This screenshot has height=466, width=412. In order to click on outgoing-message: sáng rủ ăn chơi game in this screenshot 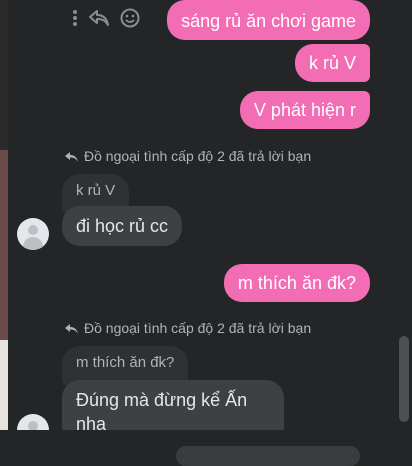, I will do `click(268, 20)`.